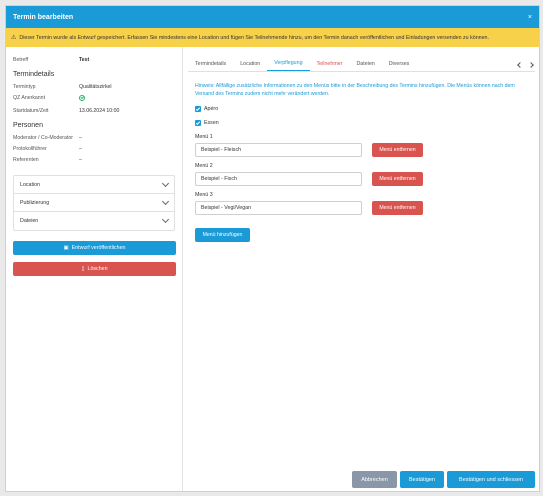  Describe the element at coordinates (204, 195) in the screenshot. I see `menu-label: Menü 3` at that location.